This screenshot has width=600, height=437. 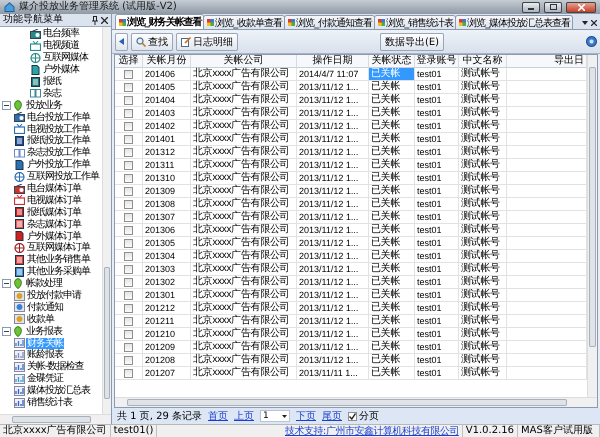 I want to click on column-header: 操作日期, so click(x=333, y=61).